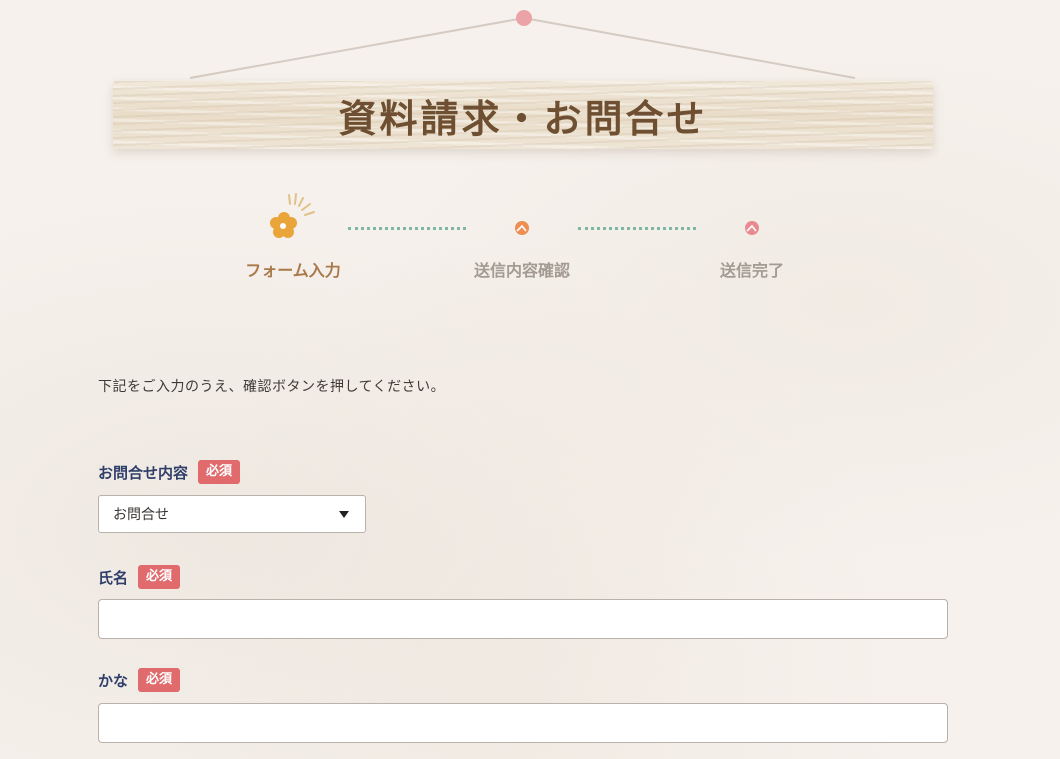 This screenshot has width=1060, height=759. I want to click on step-label-complete: 送信完了, so click(751, 270).